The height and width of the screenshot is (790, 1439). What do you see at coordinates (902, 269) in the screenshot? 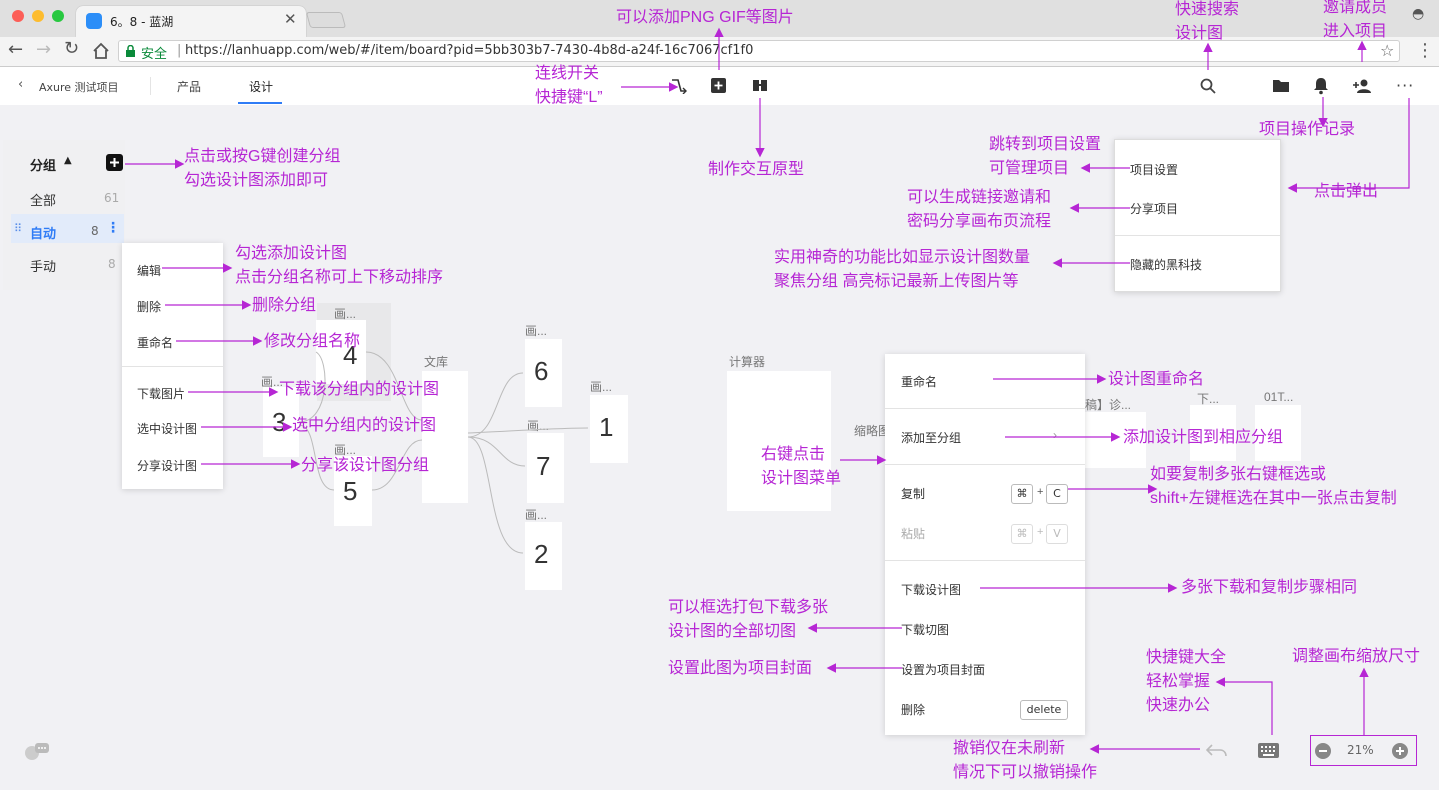
I see `annotation-black-tech: 实用神奇的功能比如显示设计图数量 聚焦分组 高亮标记最新上传图片等` at bounding box center [902, 269].